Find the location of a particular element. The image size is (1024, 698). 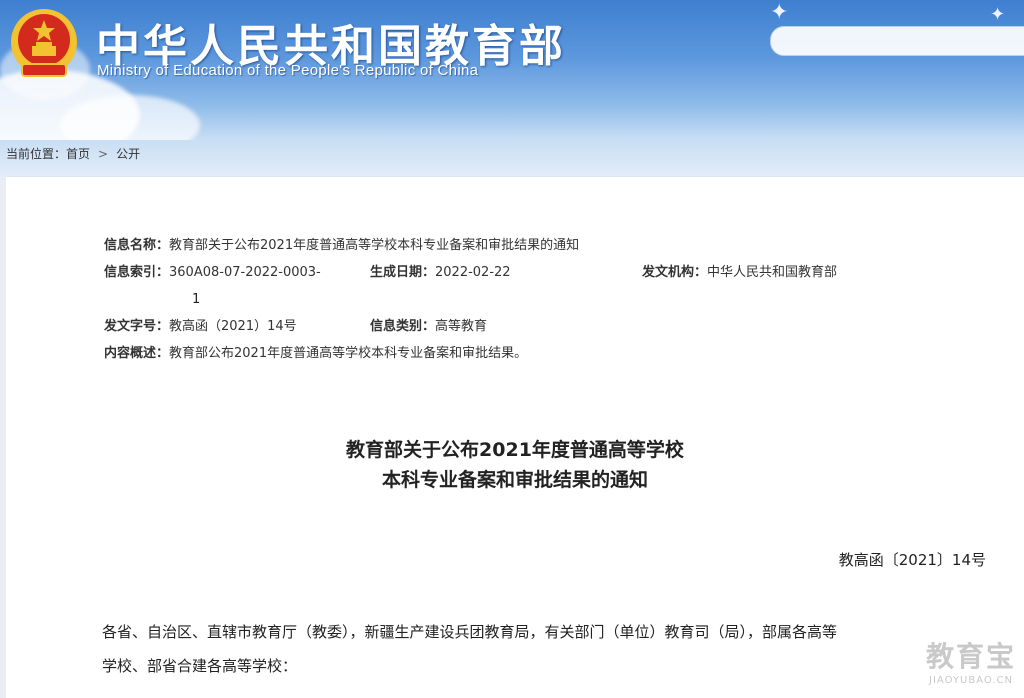

meta-summary-value: 教育部公布2021年度普通高等学校本科专业备案和审批结果。 is located at coordinates (348, 353).